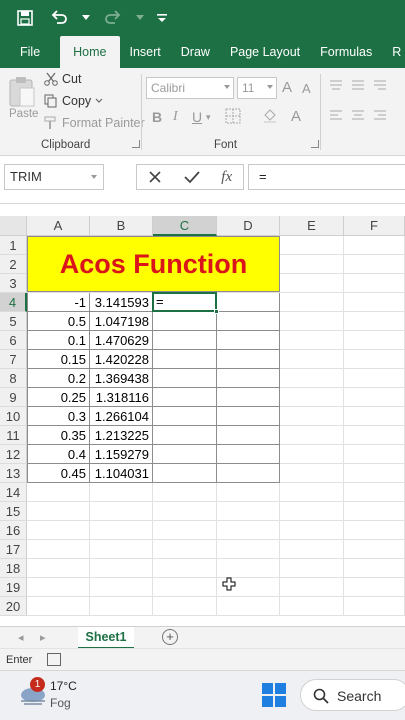 The image size is (405, 720). Describe the element at coordinates (374, 606) in the screenshot. I see `cell-f20` at that location.